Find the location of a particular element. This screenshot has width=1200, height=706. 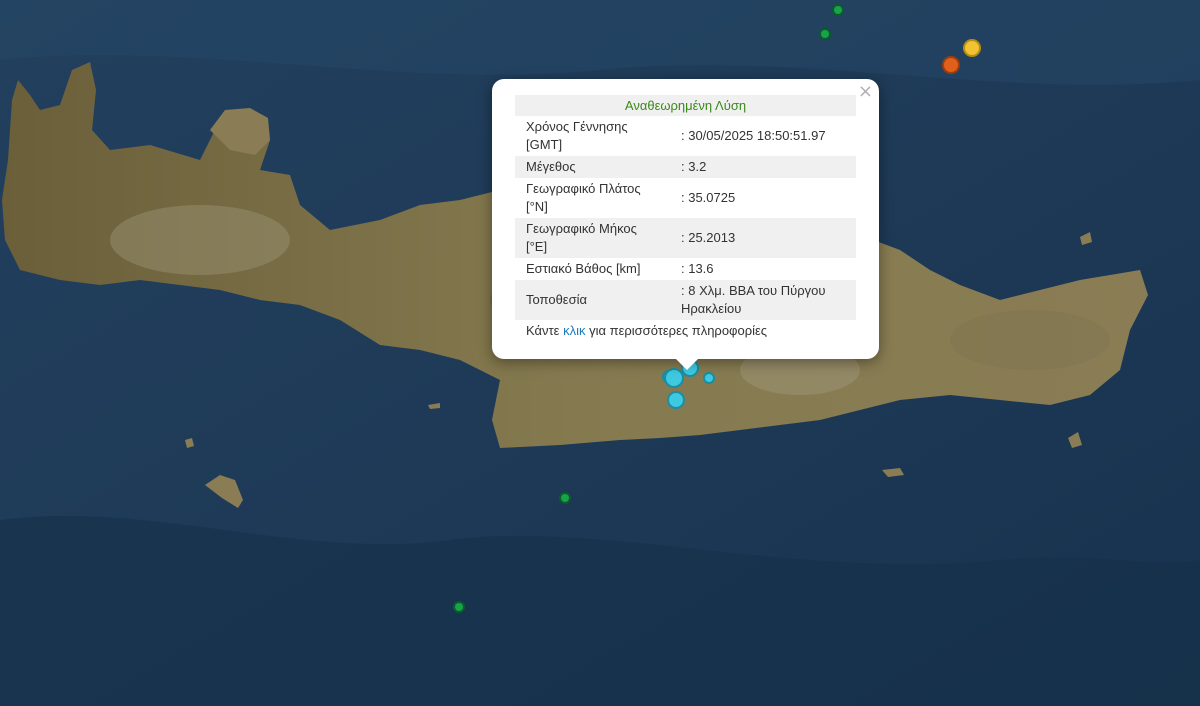

more-info-text: Κάντε κλικ για περισσότερες πληροφορίες is located at coordinates (685, 331).